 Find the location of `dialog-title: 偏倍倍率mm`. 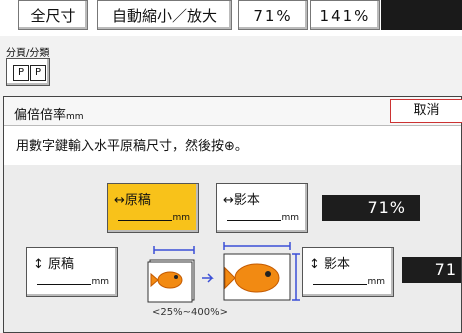

dialog-title: 偏倍倍率mm is located at coordinates (49, 113).